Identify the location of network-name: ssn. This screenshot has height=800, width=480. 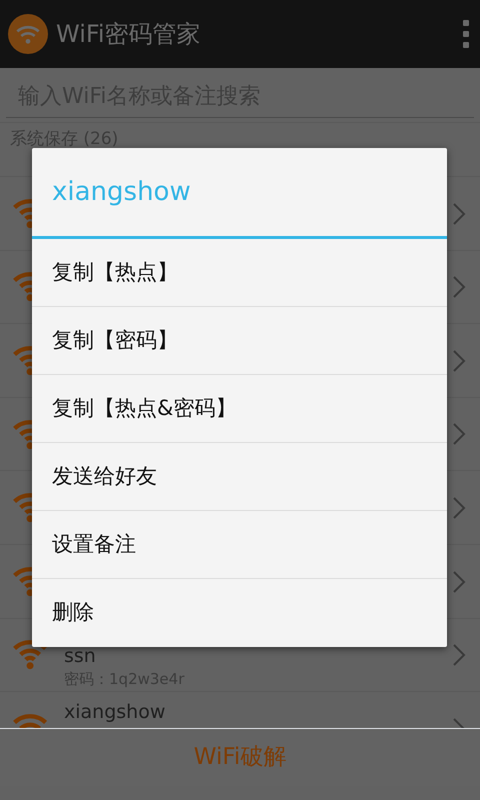
(80, 656).